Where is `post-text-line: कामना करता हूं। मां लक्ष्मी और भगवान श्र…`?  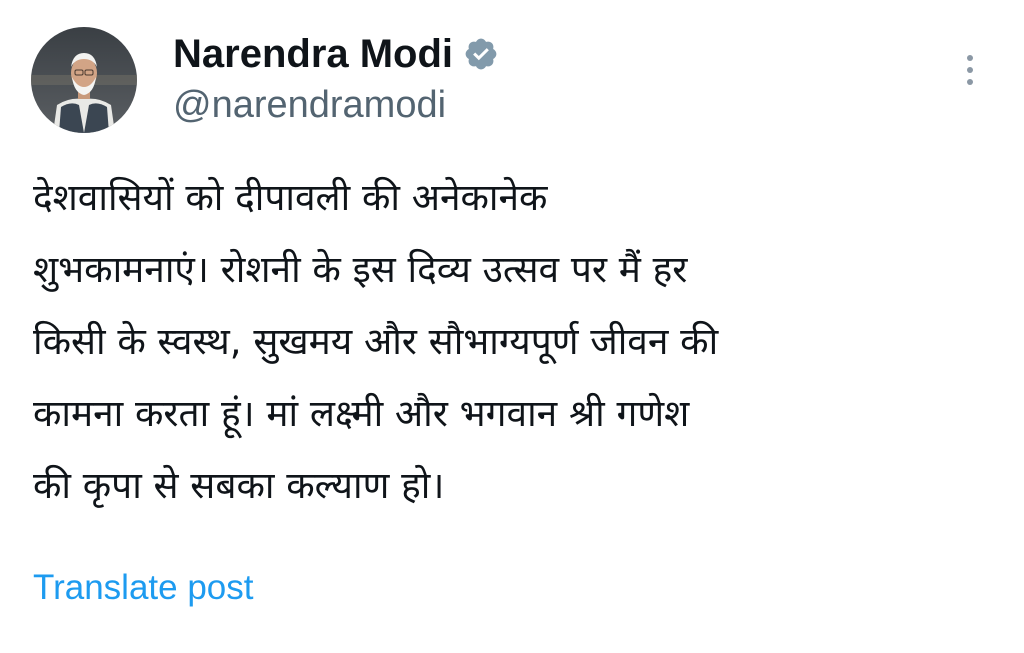 post-text-line: कामना करता हूं। मां लक्ष्मी और भगवान श्र… is located at coordinates (361, 413).